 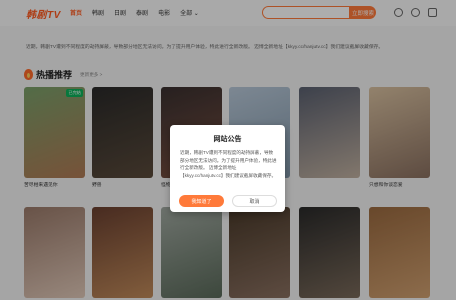 I want to click on cancel-button: 取消, so click(x=254, y=201).